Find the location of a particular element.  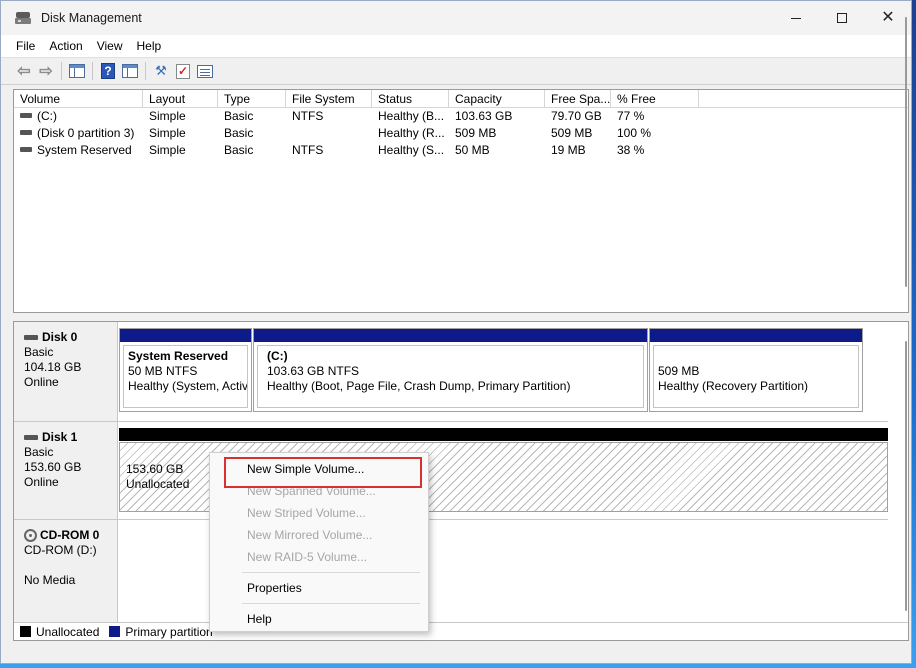

disk-1-type: Basic is located at coordinates (39, 452).